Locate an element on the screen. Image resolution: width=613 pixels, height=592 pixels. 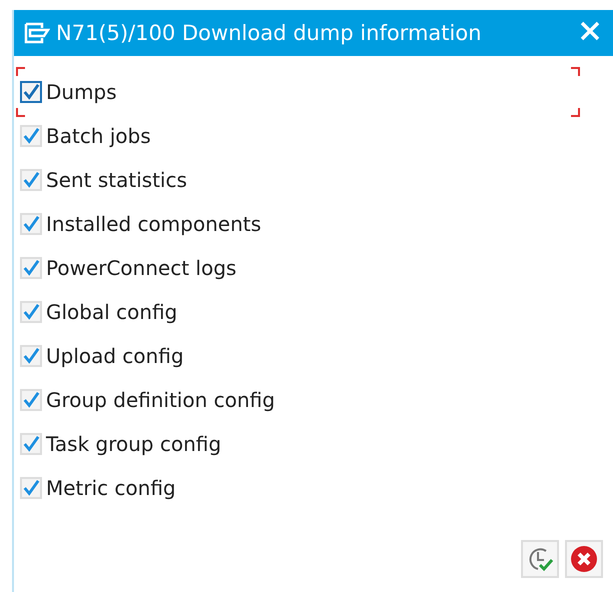
checkbox is located at coordinates (31, 92).